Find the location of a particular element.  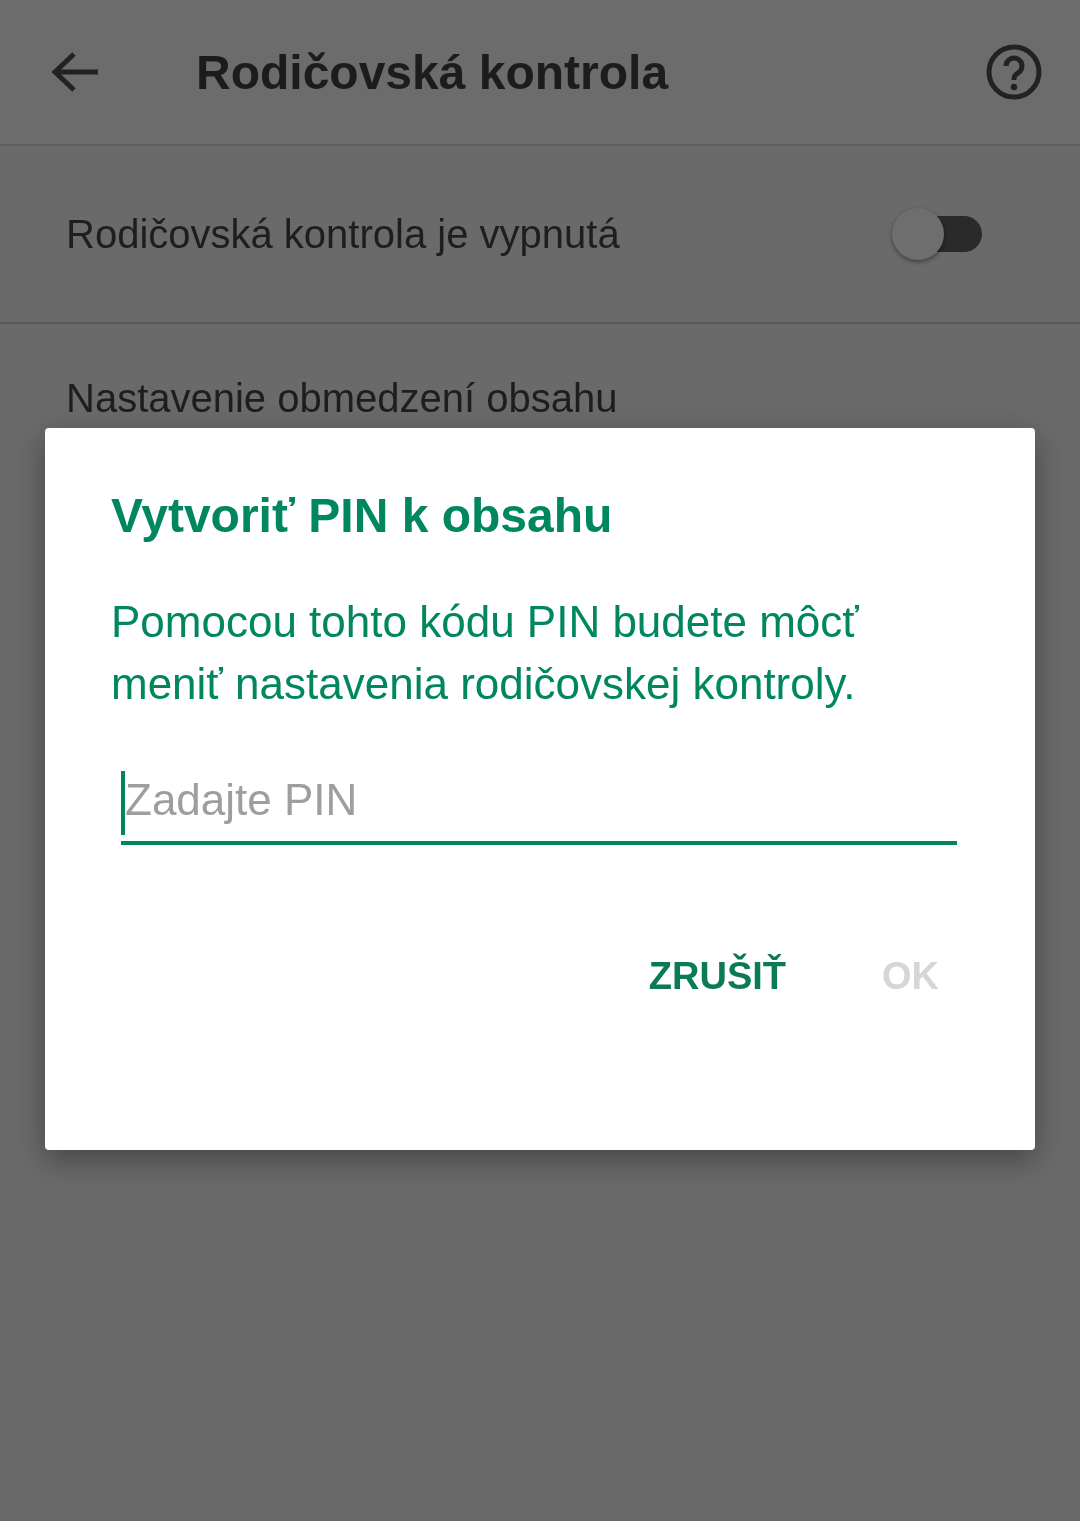

back-icon is located at coordinates (75, 72).